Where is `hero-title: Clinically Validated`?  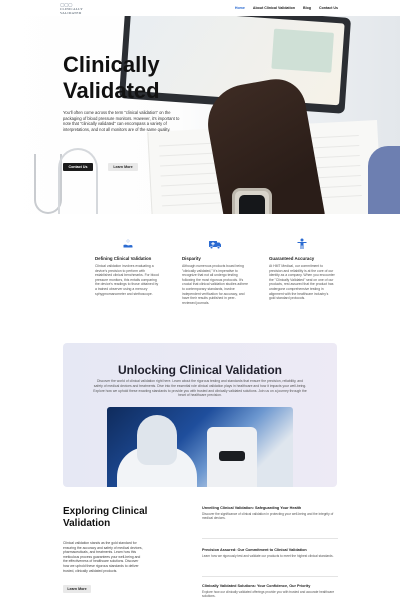 hero-title: Clinically Validated is located at coordinates (111, 77).